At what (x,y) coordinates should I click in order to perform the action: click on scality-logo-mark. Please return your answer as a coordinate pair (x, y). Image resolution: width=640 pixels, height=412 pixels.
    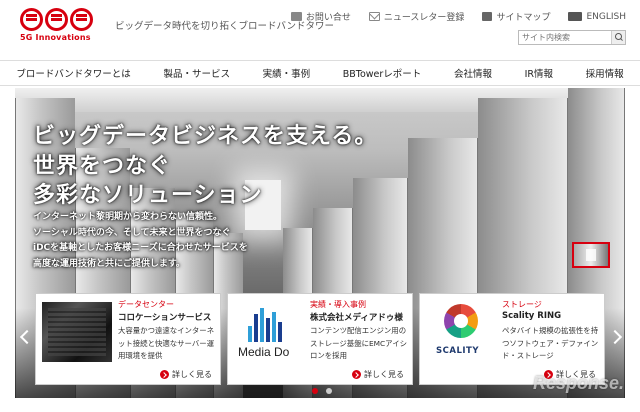
    Looking at the image, I should click on (461, 321).